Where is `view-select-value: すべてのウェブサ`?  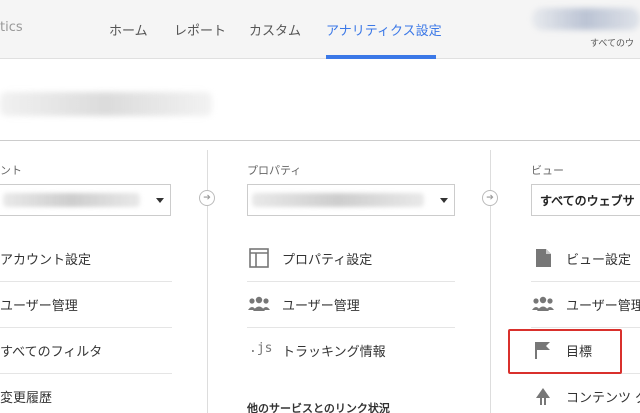
view-select-value: すべてのウェブサ is located at coordinates (587, 201).